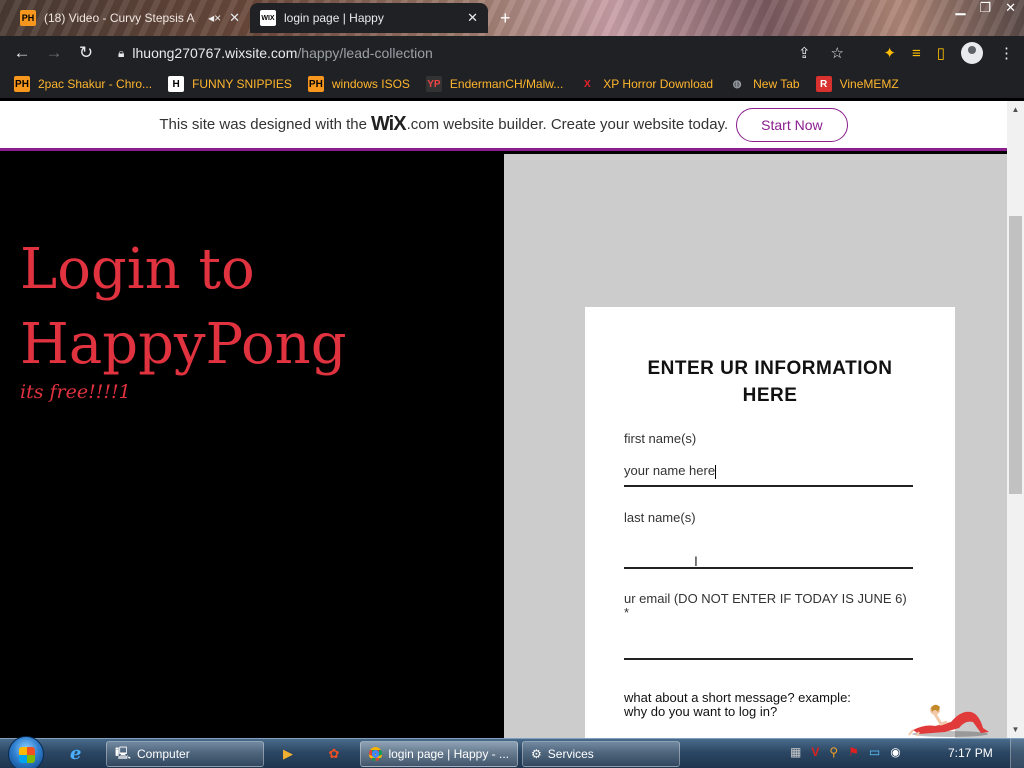 The height and width of the screenshot is (768, 1024). What do you see at coordinates (163, 754) in the screenshot?
I see `taskbar-computer-label: Computer` at bounding box center [163, 754].